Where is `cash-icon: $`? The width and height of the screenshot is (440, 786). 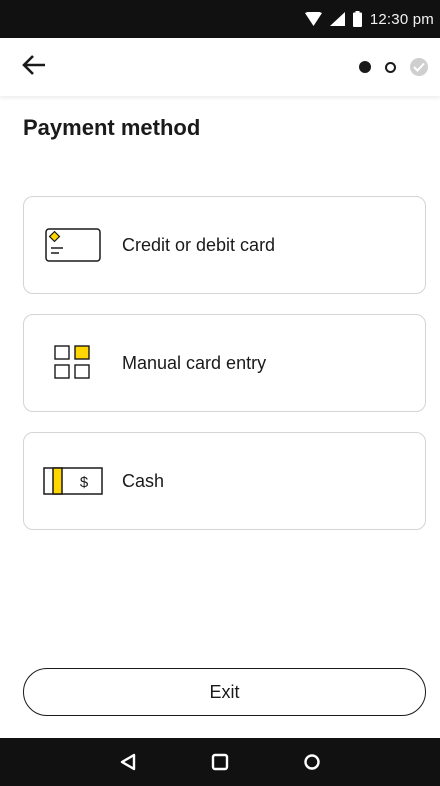 cash-icon: $ is located at coordinates (73, 481).